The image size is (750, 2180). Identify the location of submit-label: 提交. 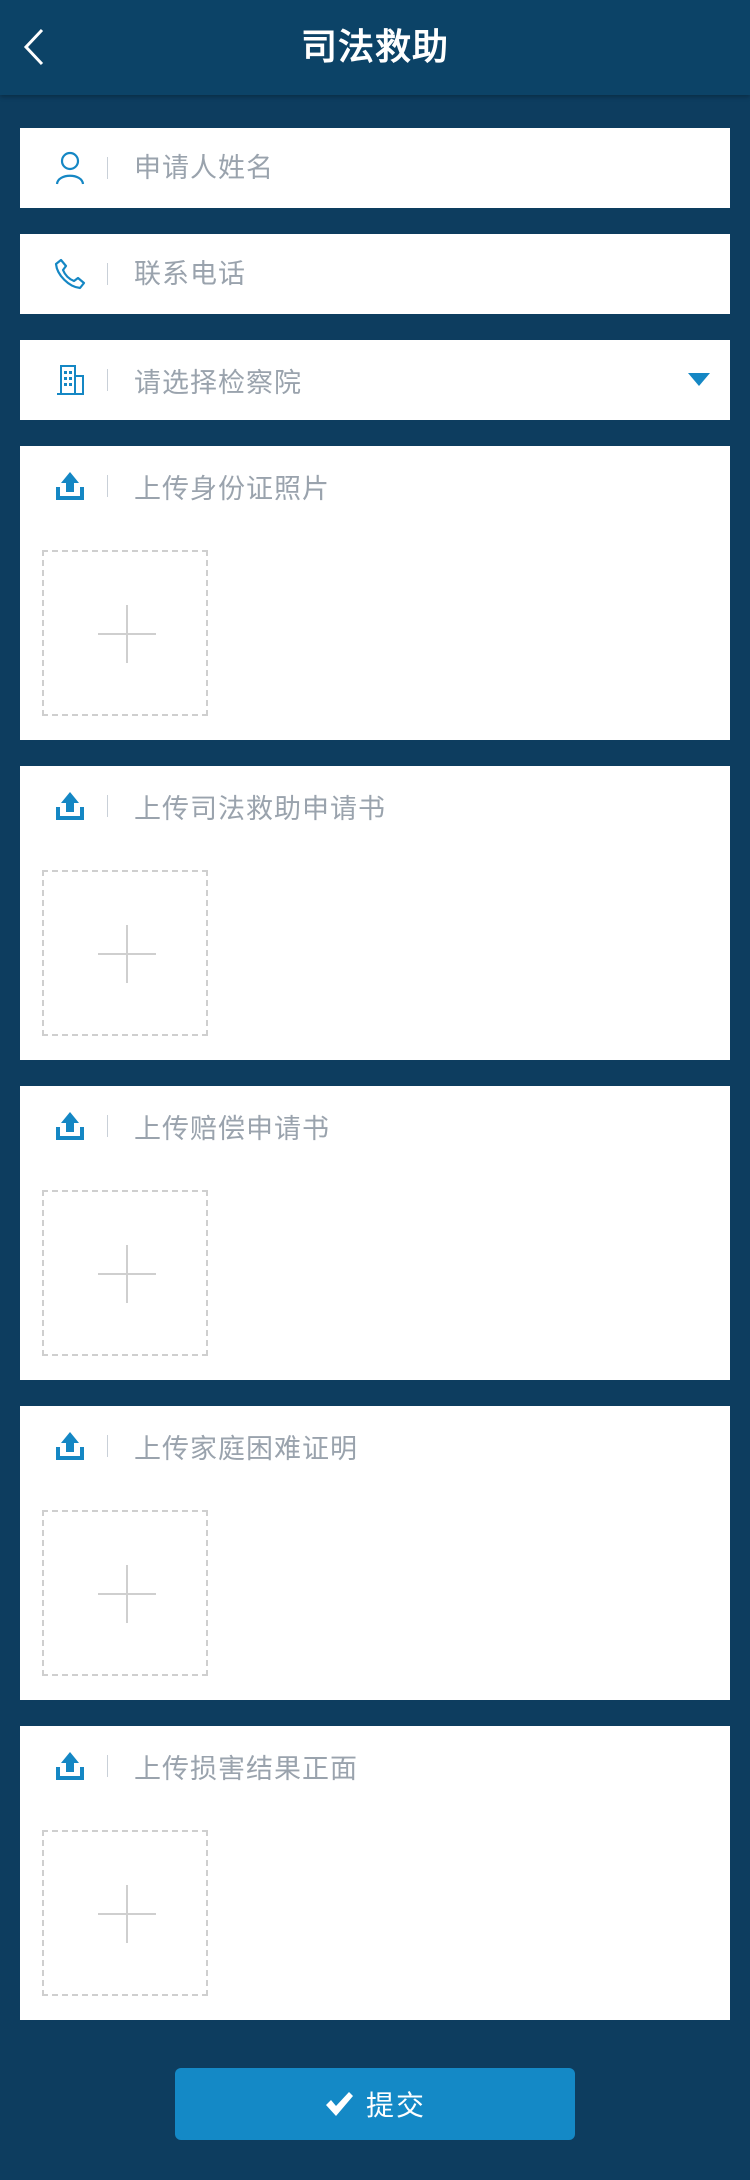
(395, 2105).